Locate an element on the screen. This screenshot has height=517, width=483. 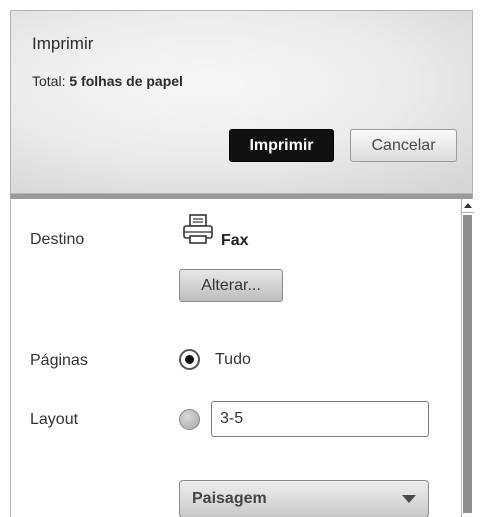
pages-all-label: Tudo is located at coordinates (233, 359).